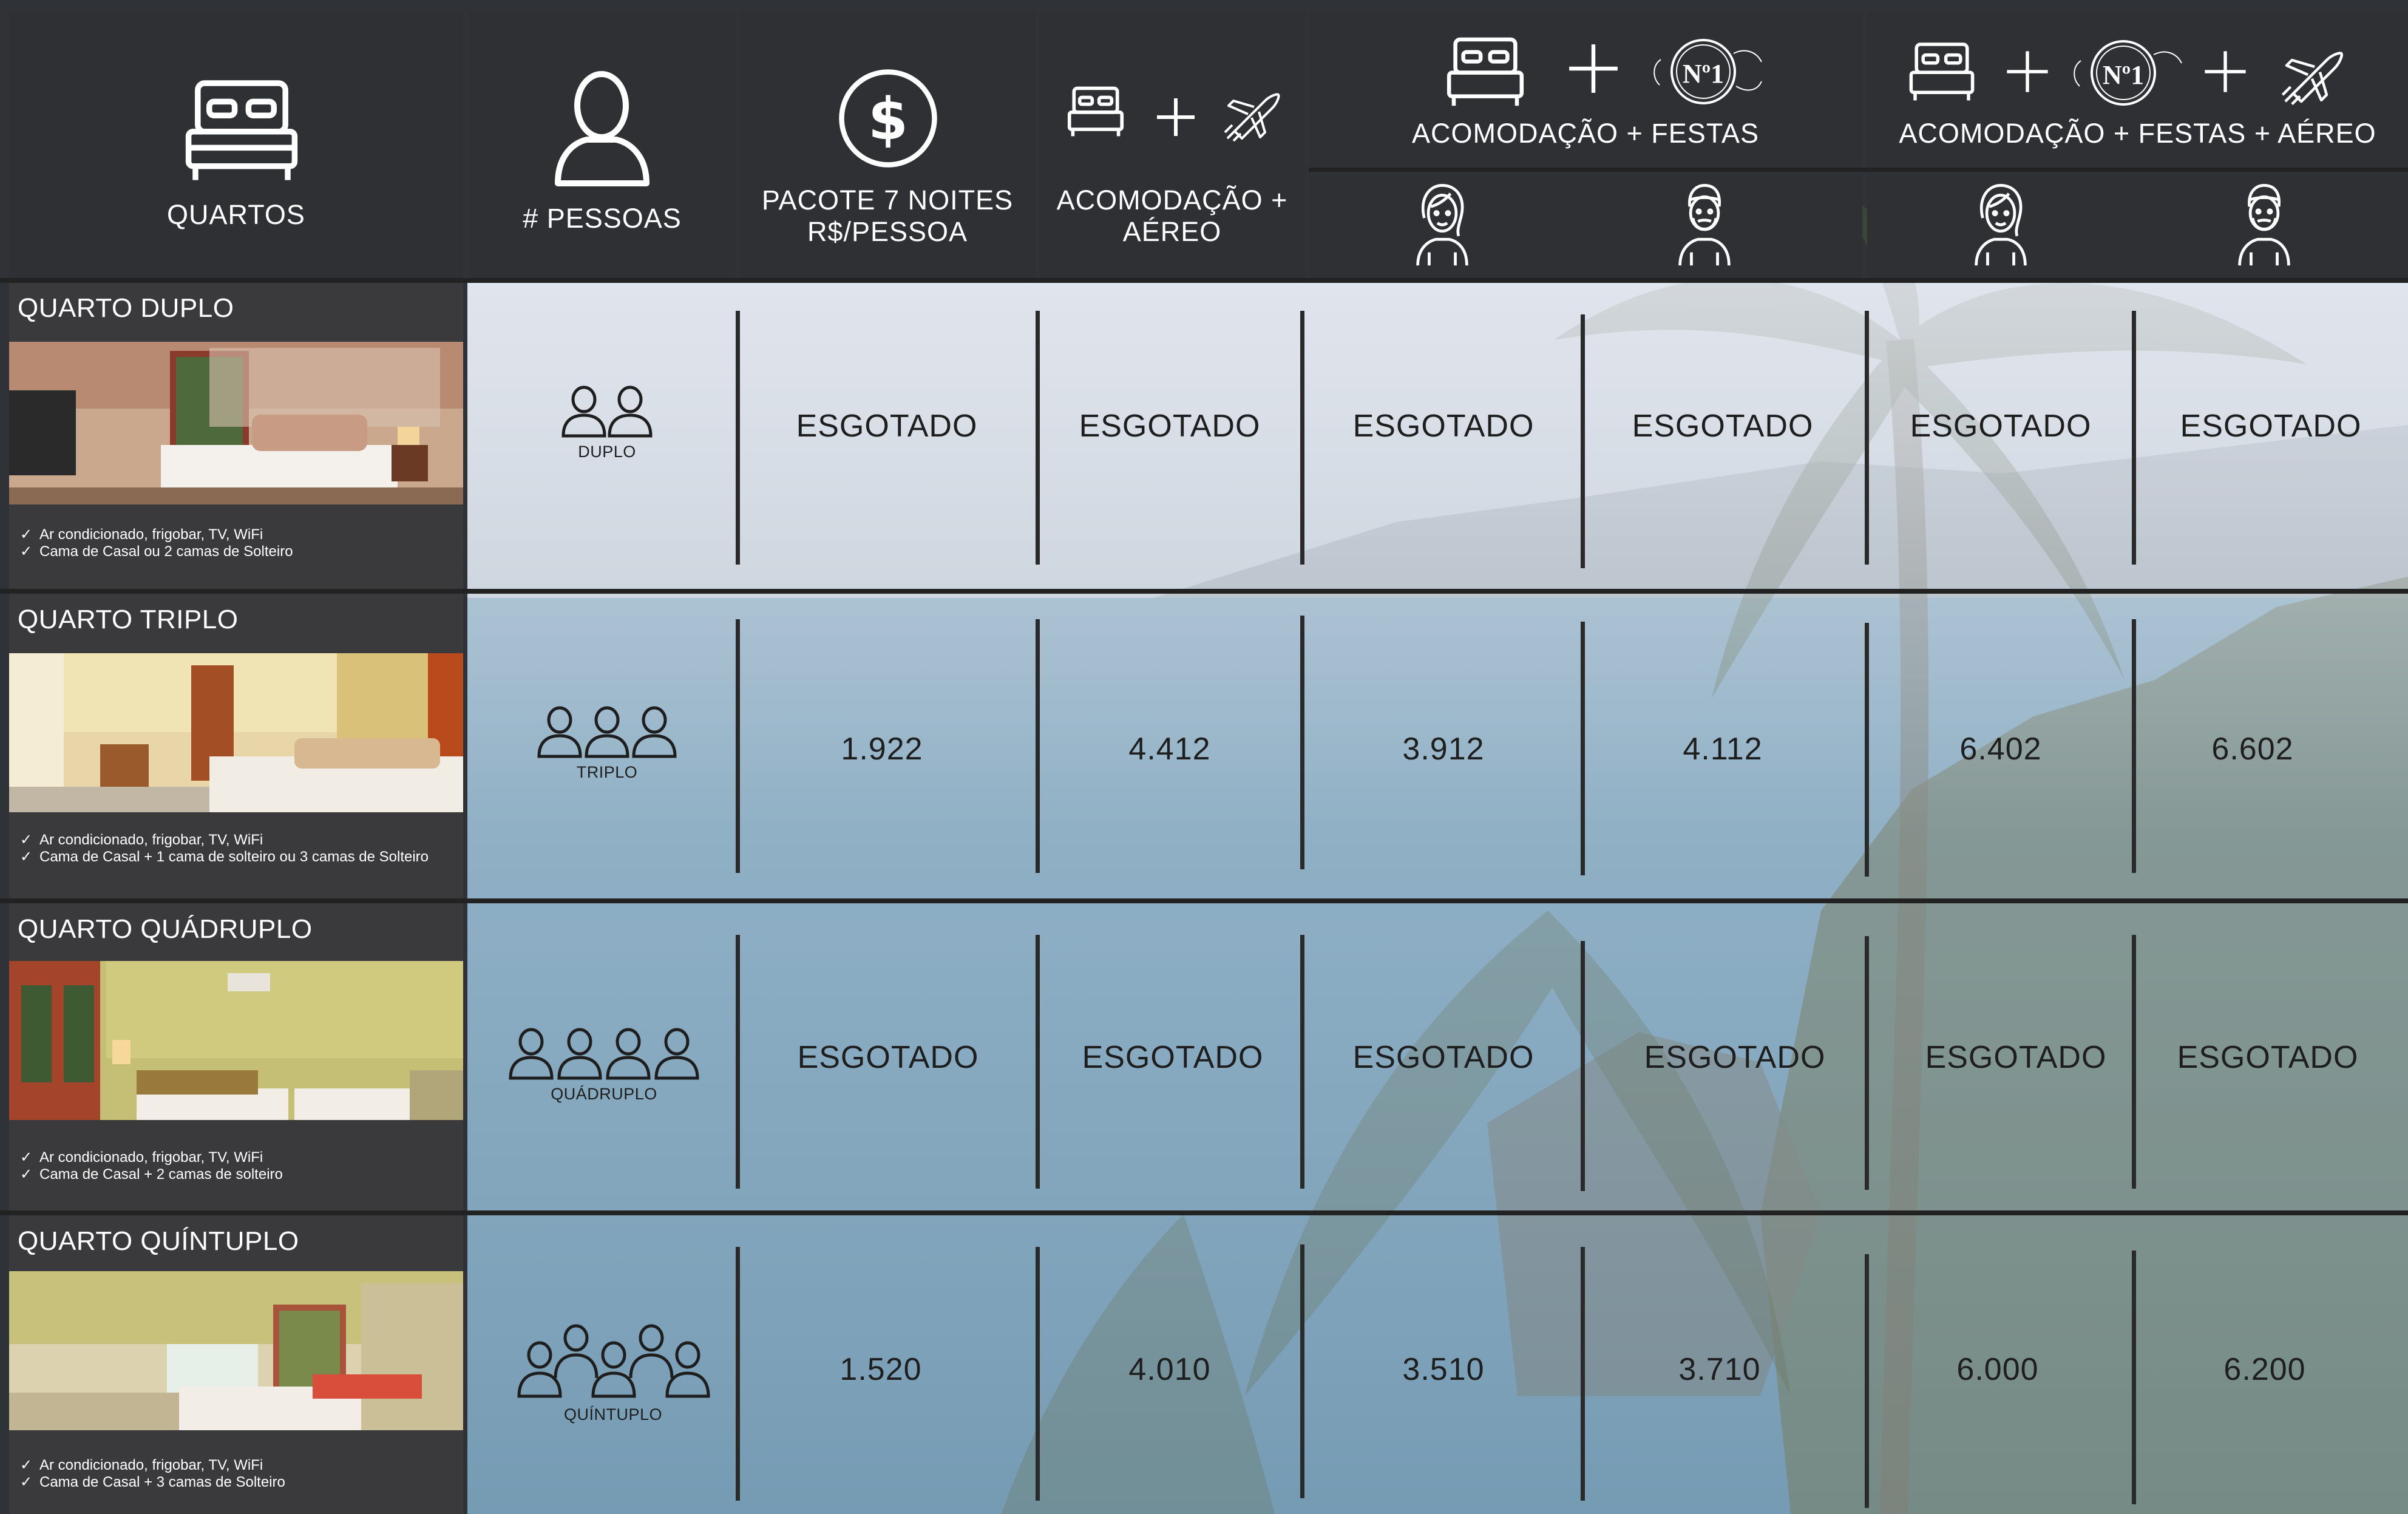  What do you see at coordinates (1585, 225) in the screenshot?
I see `header-gender-row-parties` at bounding box center [1585, 225].